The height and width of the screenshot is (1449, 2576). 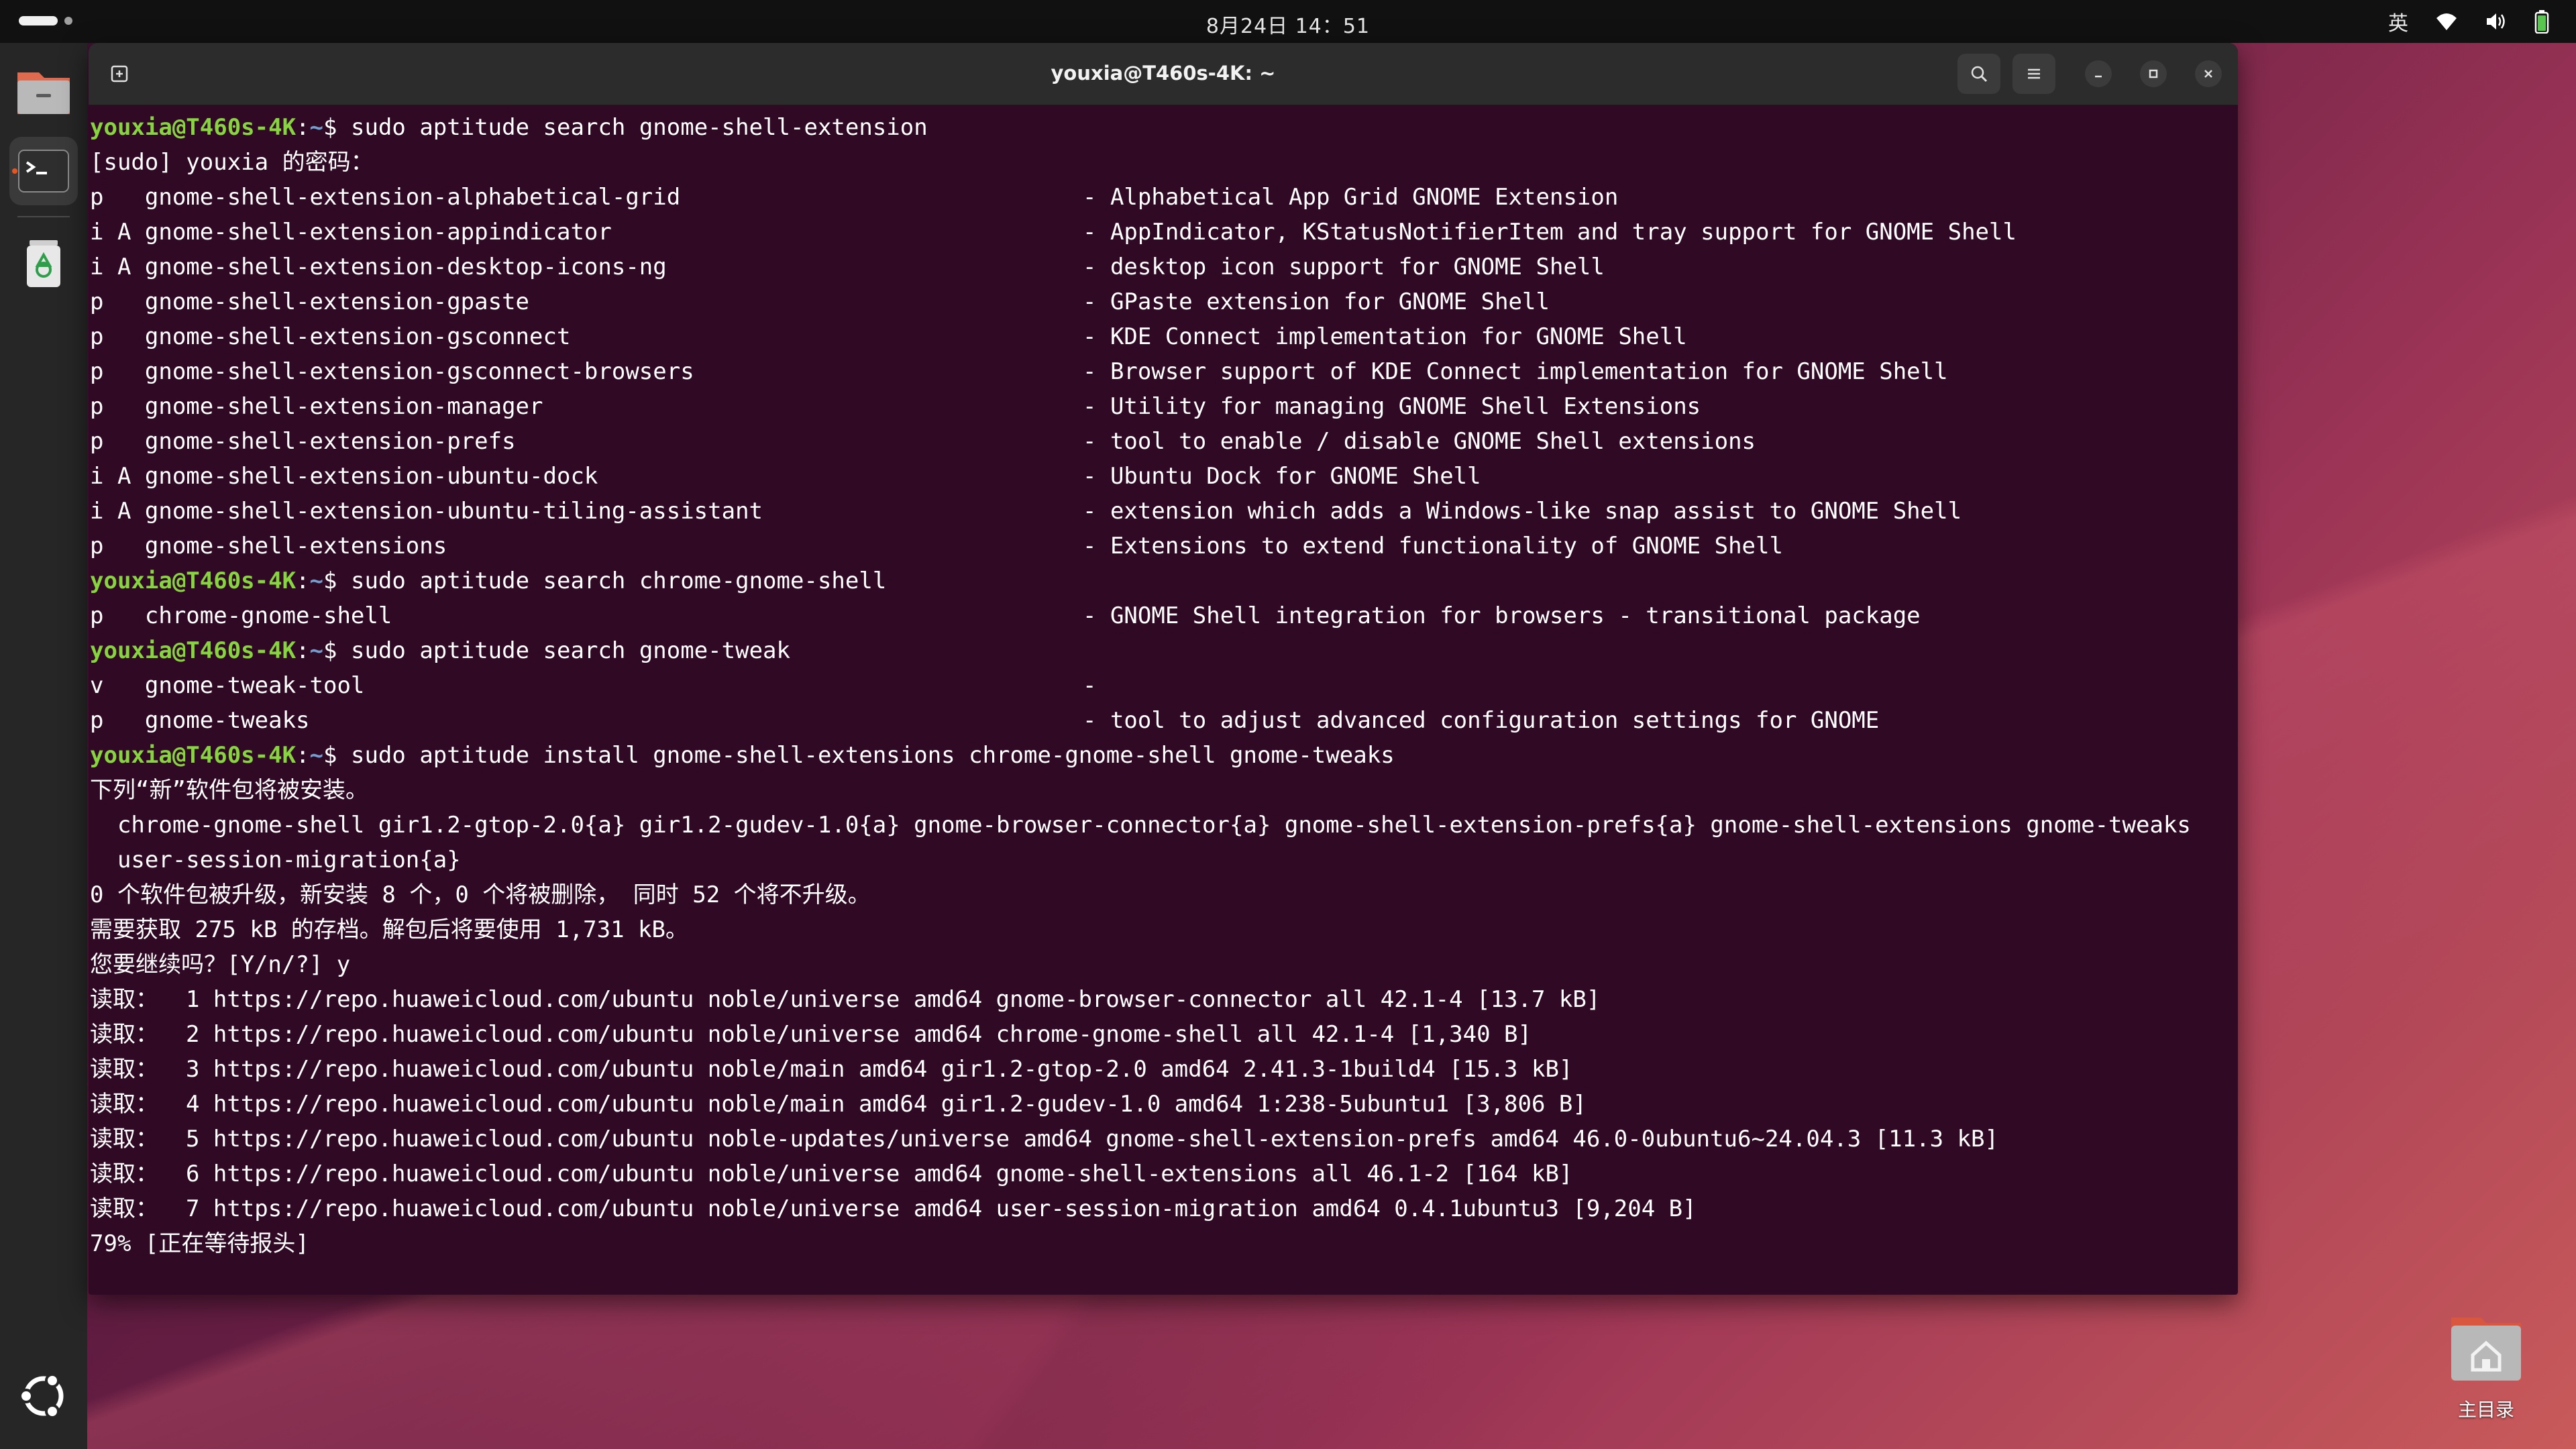 I want to click on maximize-button, so click(x=2153, y=73).